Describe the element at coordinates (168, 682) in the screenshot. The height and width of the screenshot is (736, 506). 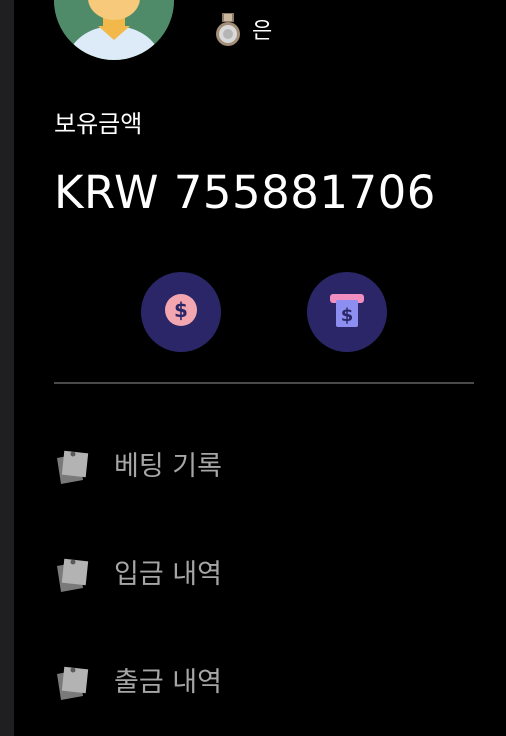
I see `menu-item-label: 출금 내역` at that location.